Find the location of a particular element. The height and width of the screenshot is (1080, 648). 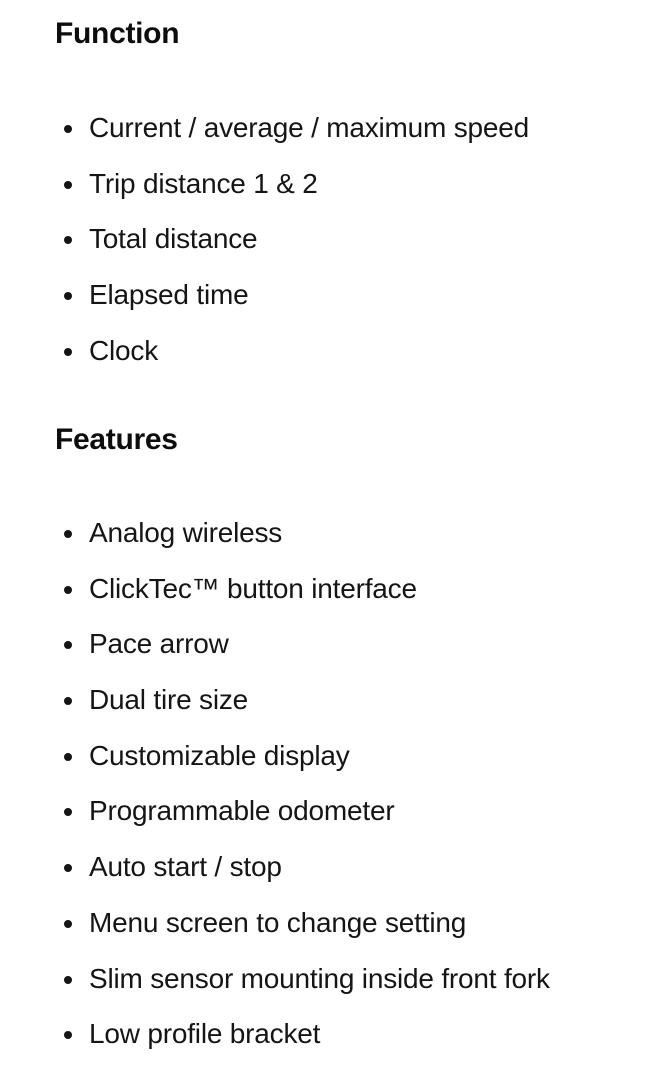

list-item: Menu screen to change setting is located at coordinates (302, 934).